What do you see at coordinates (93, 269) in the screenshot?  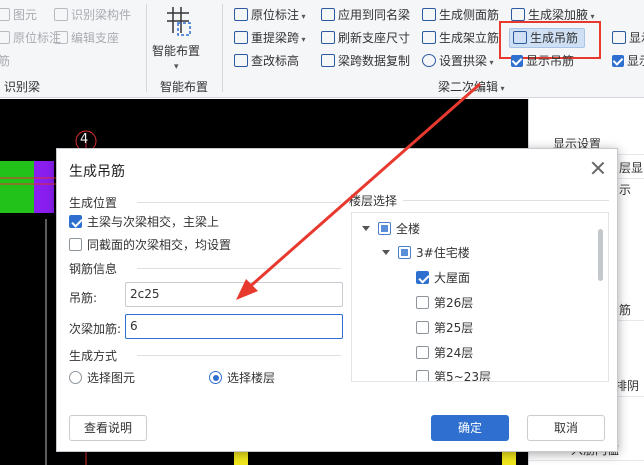 I see `section-title-rebar-info: 钢筋信息` at bounding box center [93, 269].